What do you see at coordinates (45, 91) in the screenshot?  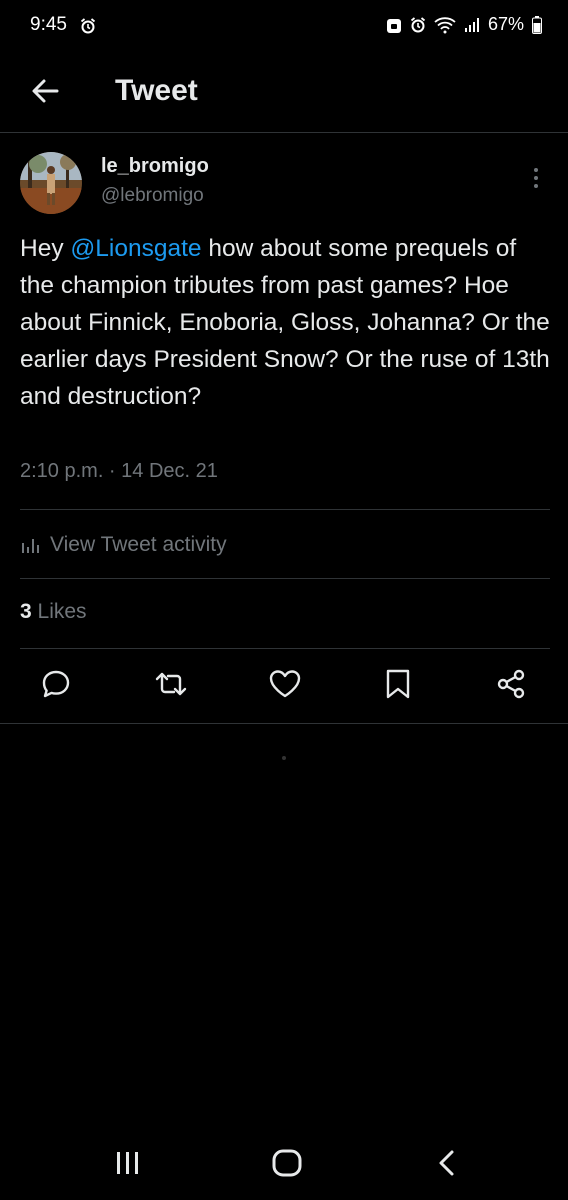 I see `back-arrow-icon` at bounding box center [45, 91].